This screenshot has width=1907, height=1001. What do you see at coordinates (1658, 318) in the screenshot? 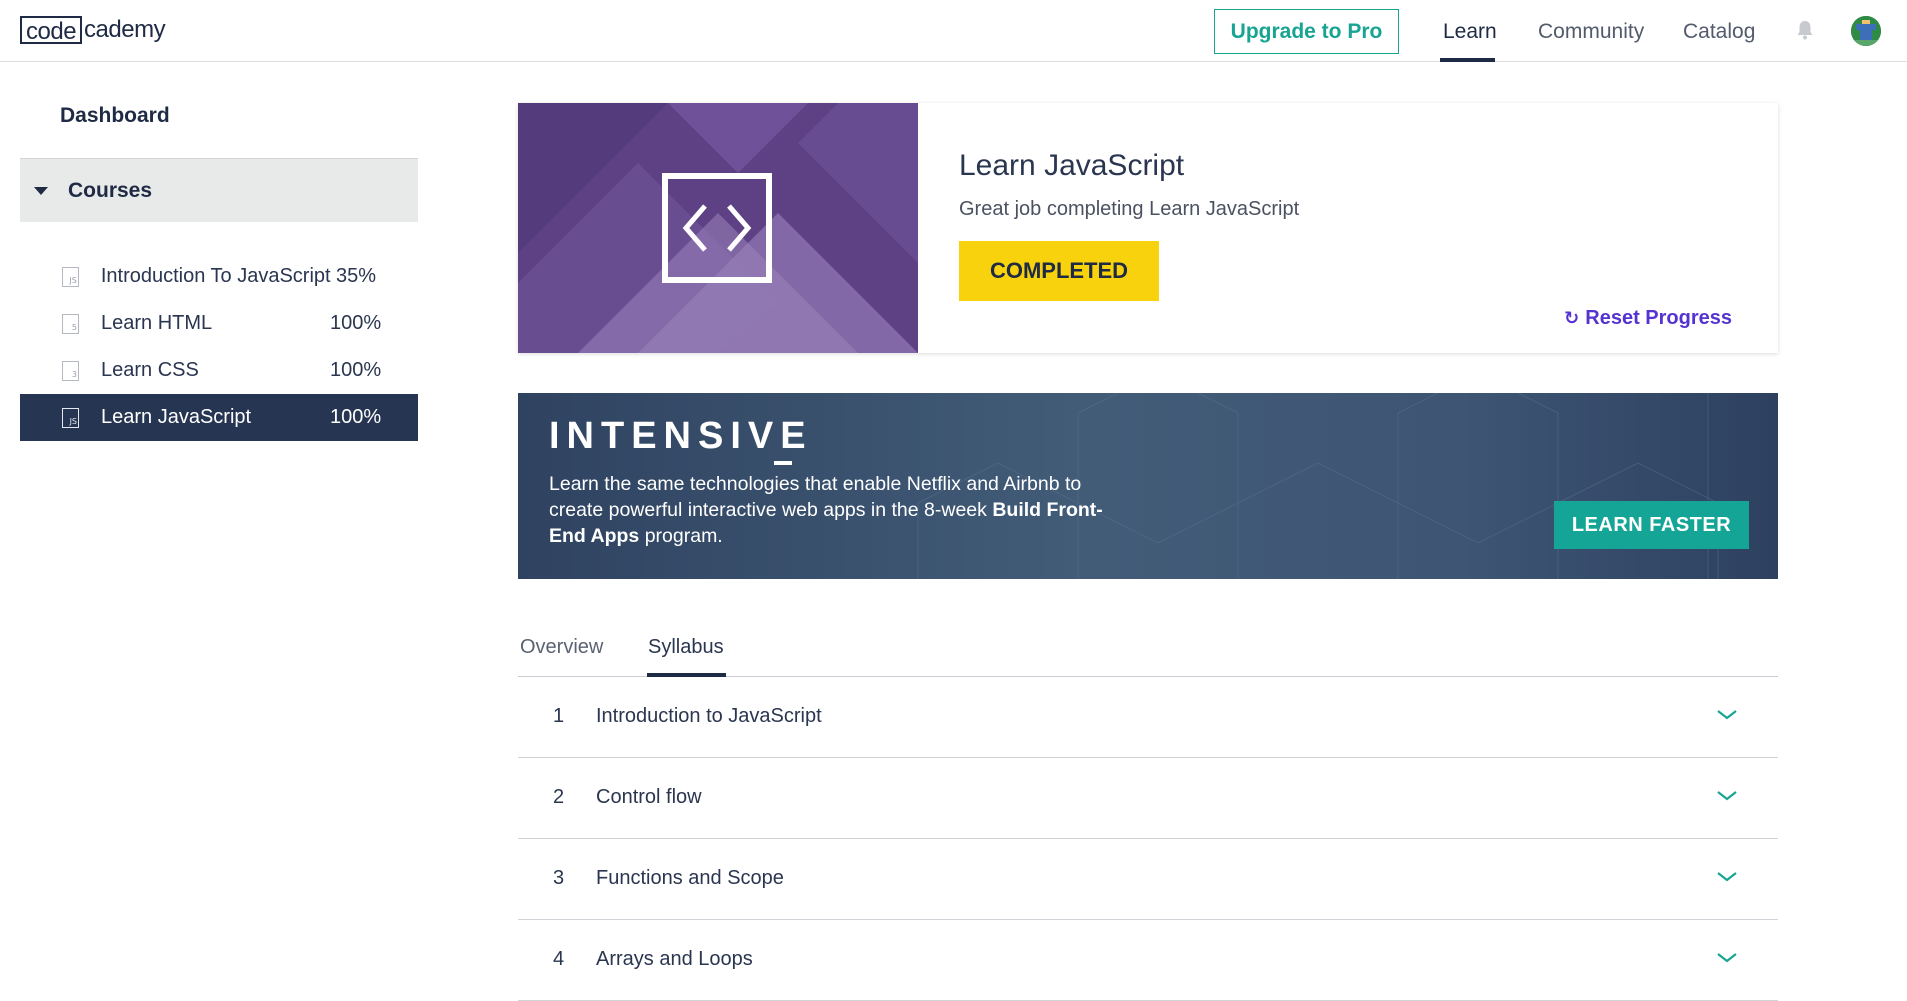
I see `reset-progress-label: Reset Progress` at bounding box center [1658, 318].